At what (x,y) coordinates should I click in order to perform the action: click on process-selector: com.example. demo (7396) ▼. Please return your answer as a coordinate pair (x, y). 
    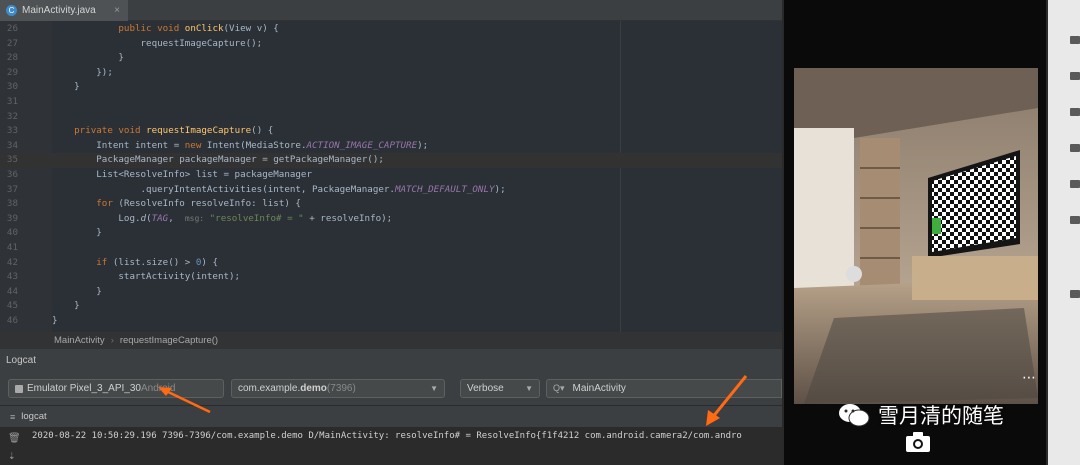
    Looking at the image, I should click on (338, 388).